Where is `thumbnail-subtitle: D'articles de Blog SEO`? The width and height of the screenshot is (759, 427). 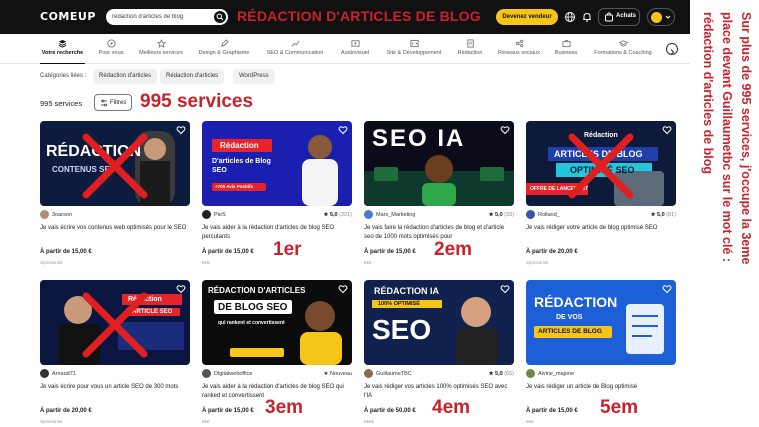 thumbnail-subtitle: D'articles de Blog SEO is located at coordinates (241, 166).